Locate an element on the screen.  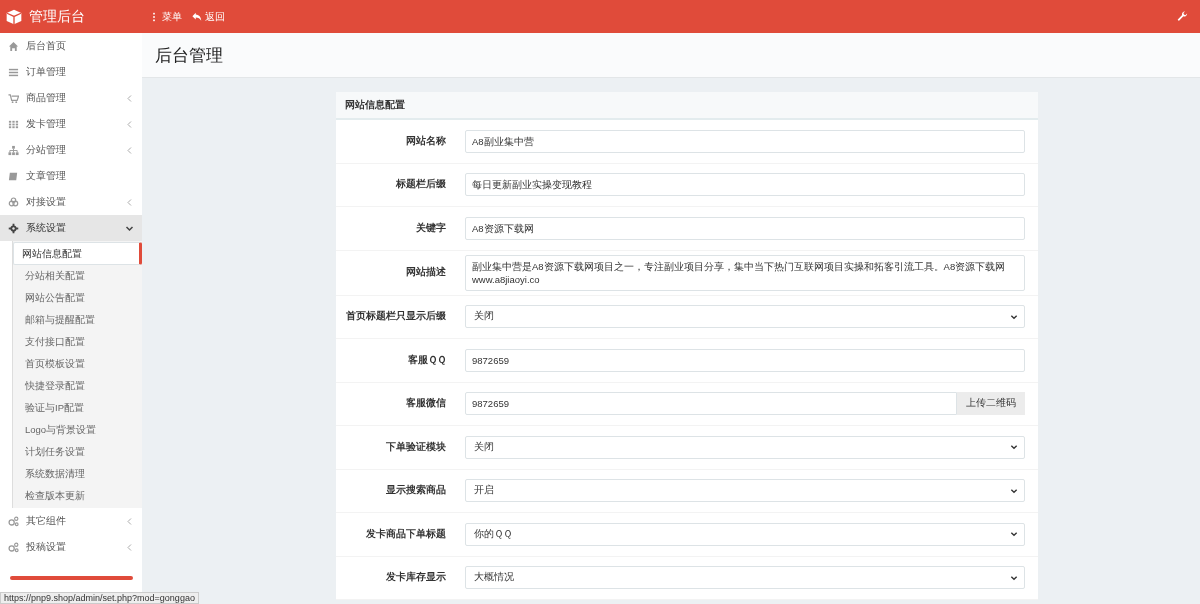
sidebar-item: 对接设置 is located at coordinates (71, 202).